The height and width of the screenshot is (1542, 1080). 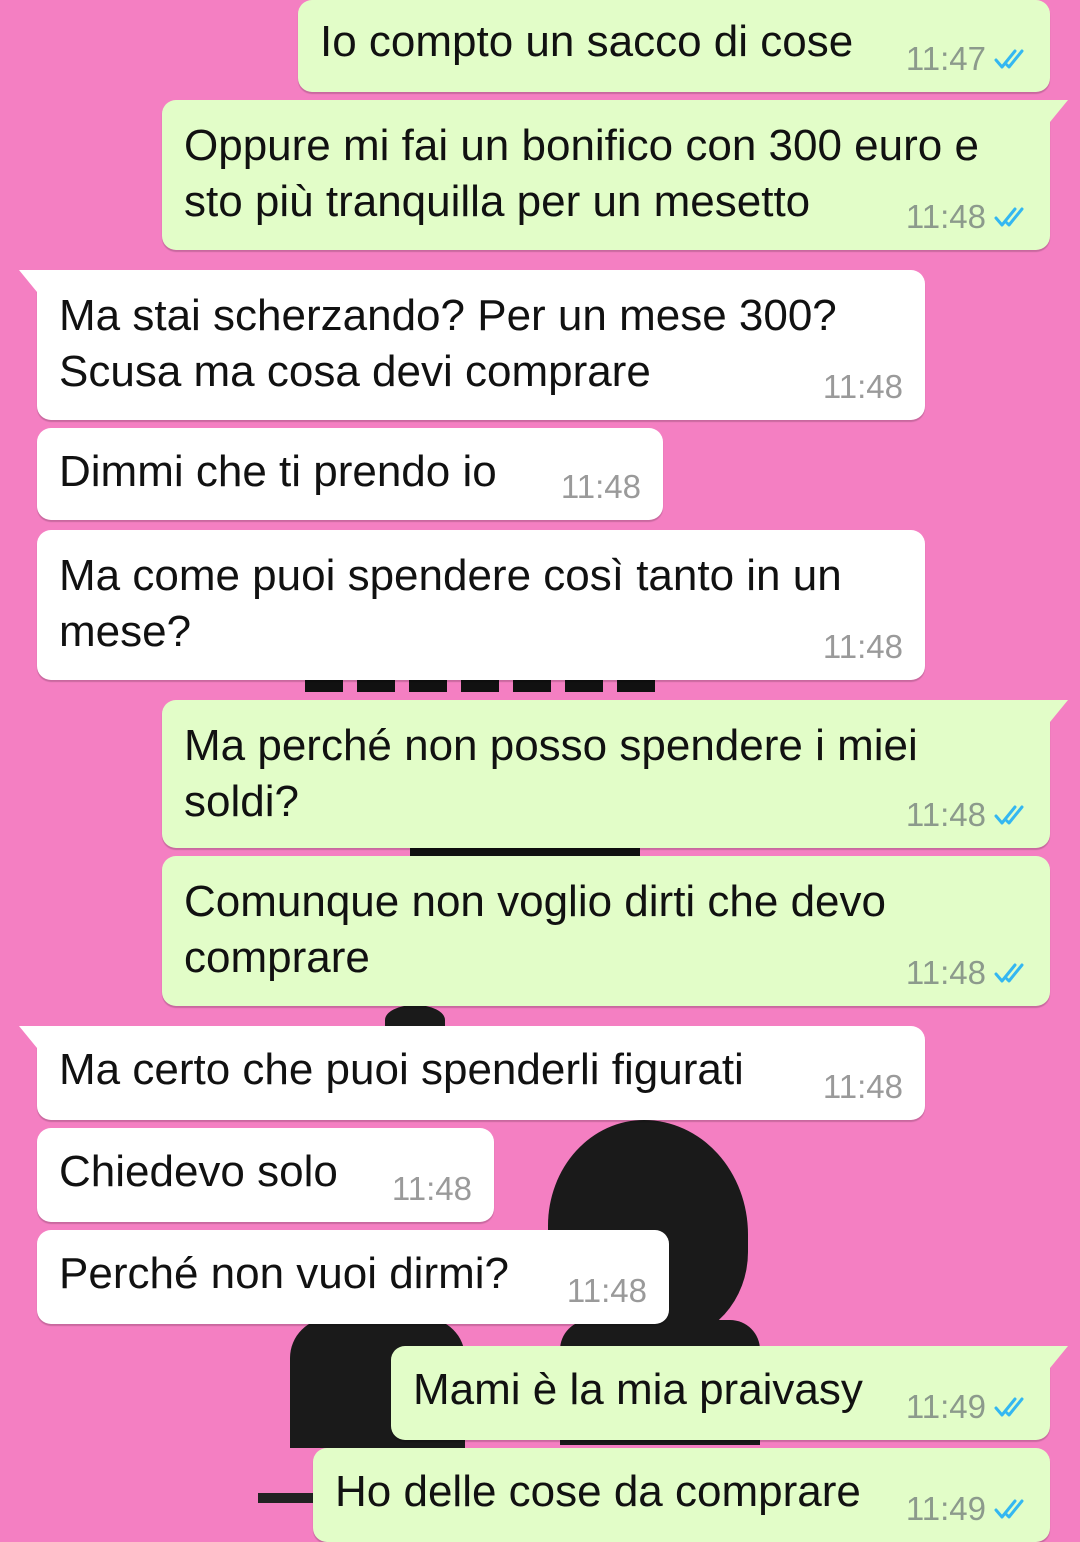 What do you see at coordinates (284, 1273) in the screenshot?
I see `message-text: Perché non vuoi dirmi?` at bounding box center [284, 1273].